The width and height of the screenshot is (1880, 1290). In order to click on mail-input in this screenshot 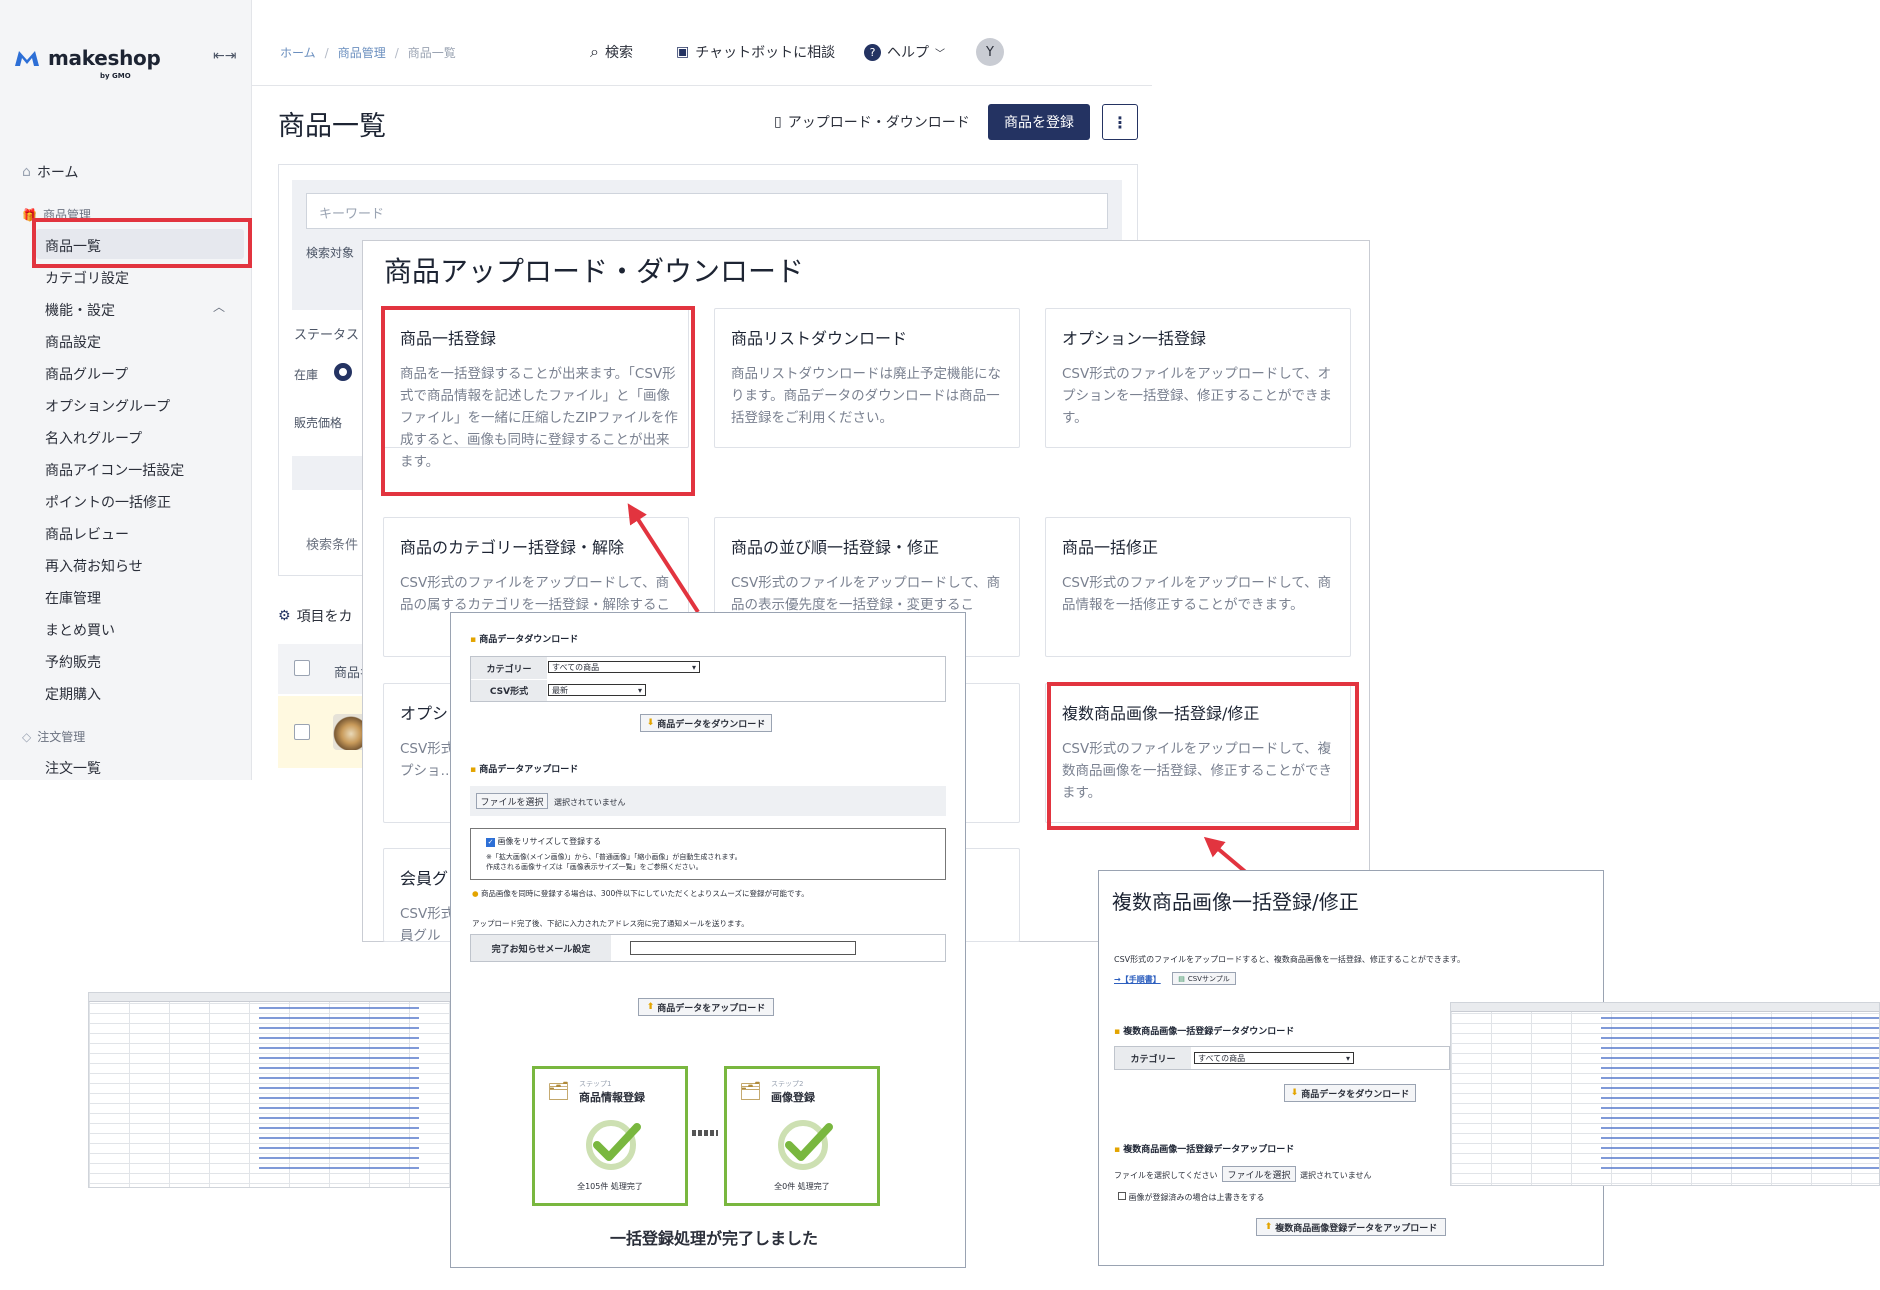, I will do `click(743, 948)`.